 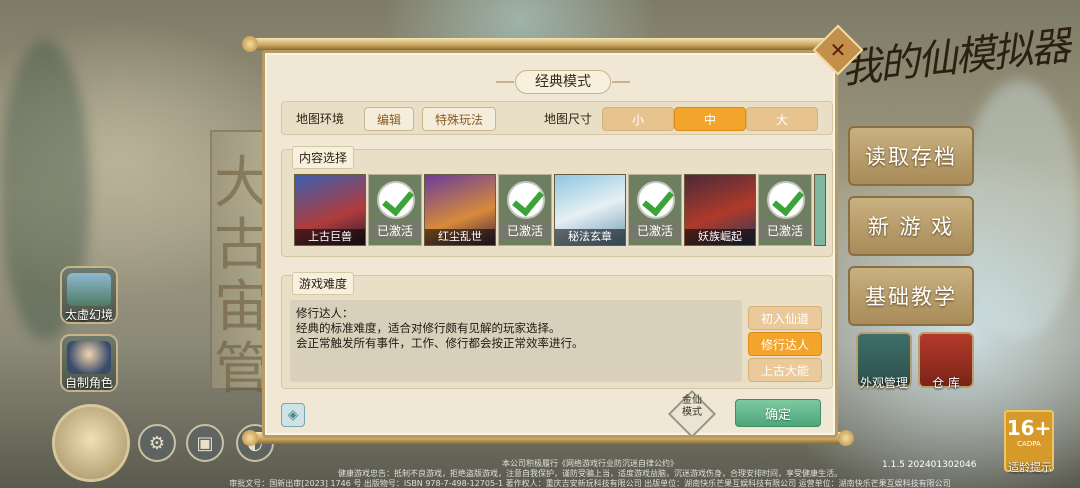 What do you see at coordinates (692, 406) in the screenshot?
I see `golden-immortal-mode-label: 金仙 模式` at bounding box center [692, 406].